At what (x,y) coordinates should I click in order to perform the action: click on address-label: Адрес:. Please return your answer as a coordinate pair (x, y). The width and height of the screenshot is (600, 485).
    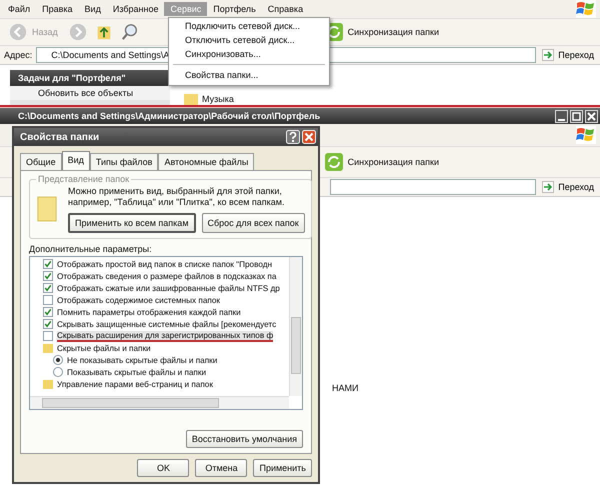
    Looking at the image, I should click on (18, 55).